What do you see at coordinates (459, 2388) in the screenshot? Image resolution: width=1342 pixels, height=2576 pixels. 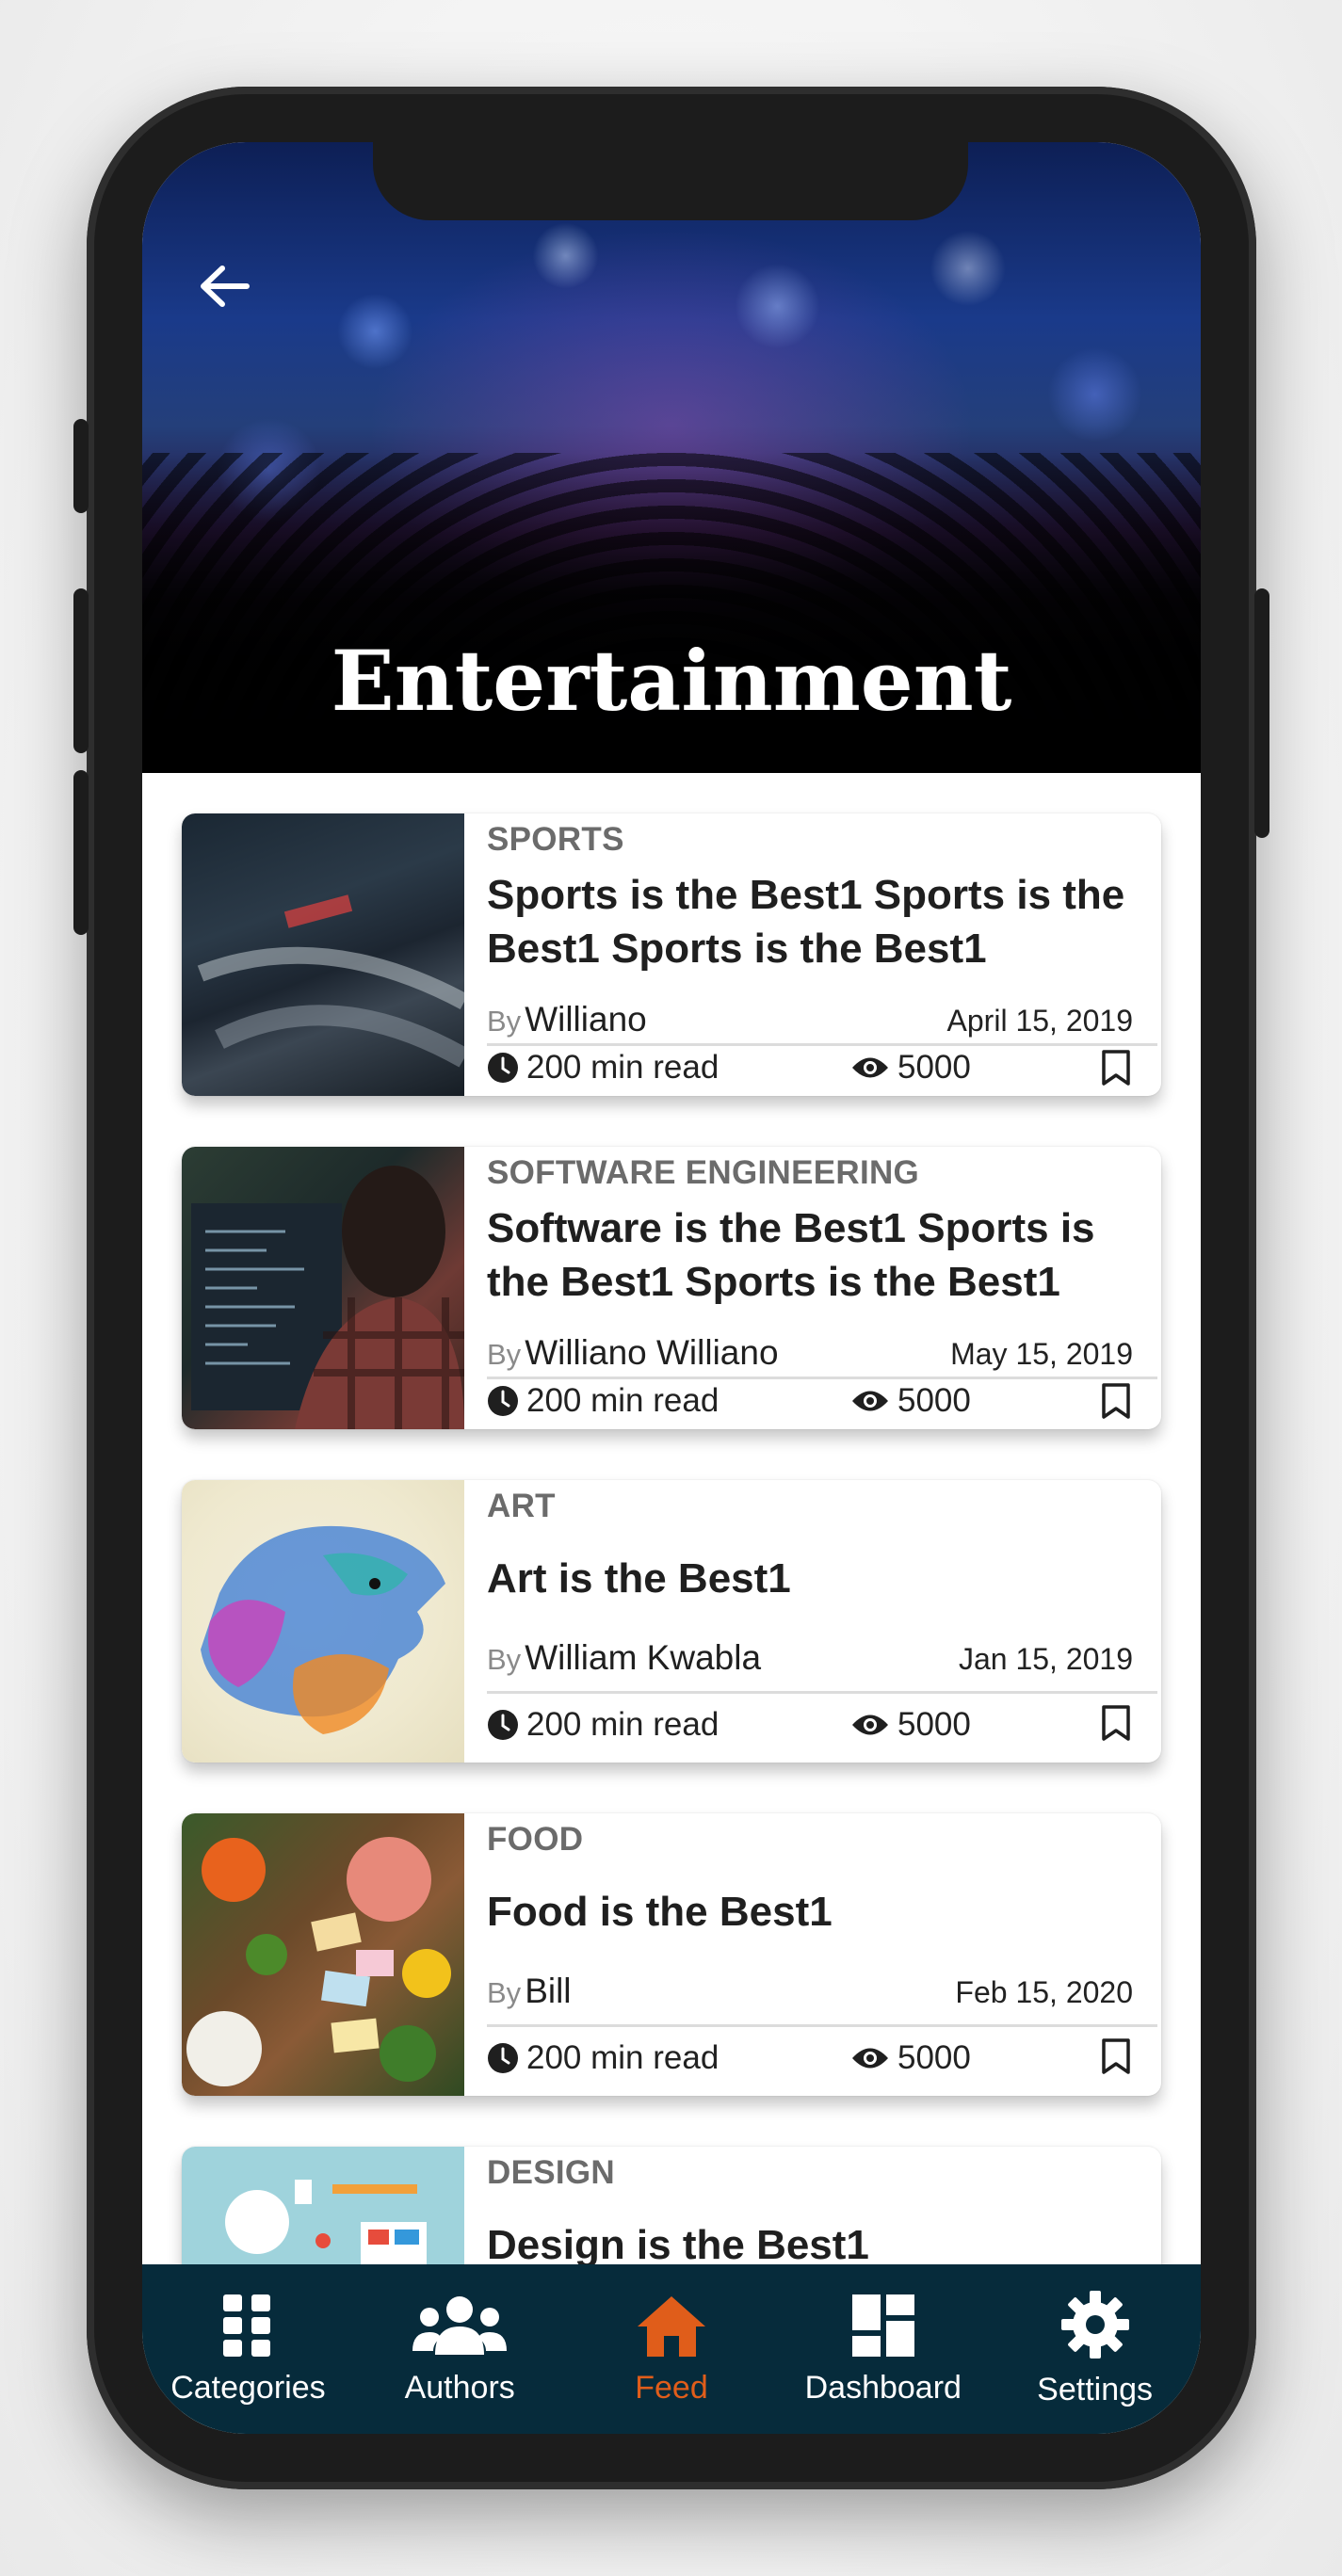 I see `nav-label-authors: Authors` at bounding box center [459, 2388].